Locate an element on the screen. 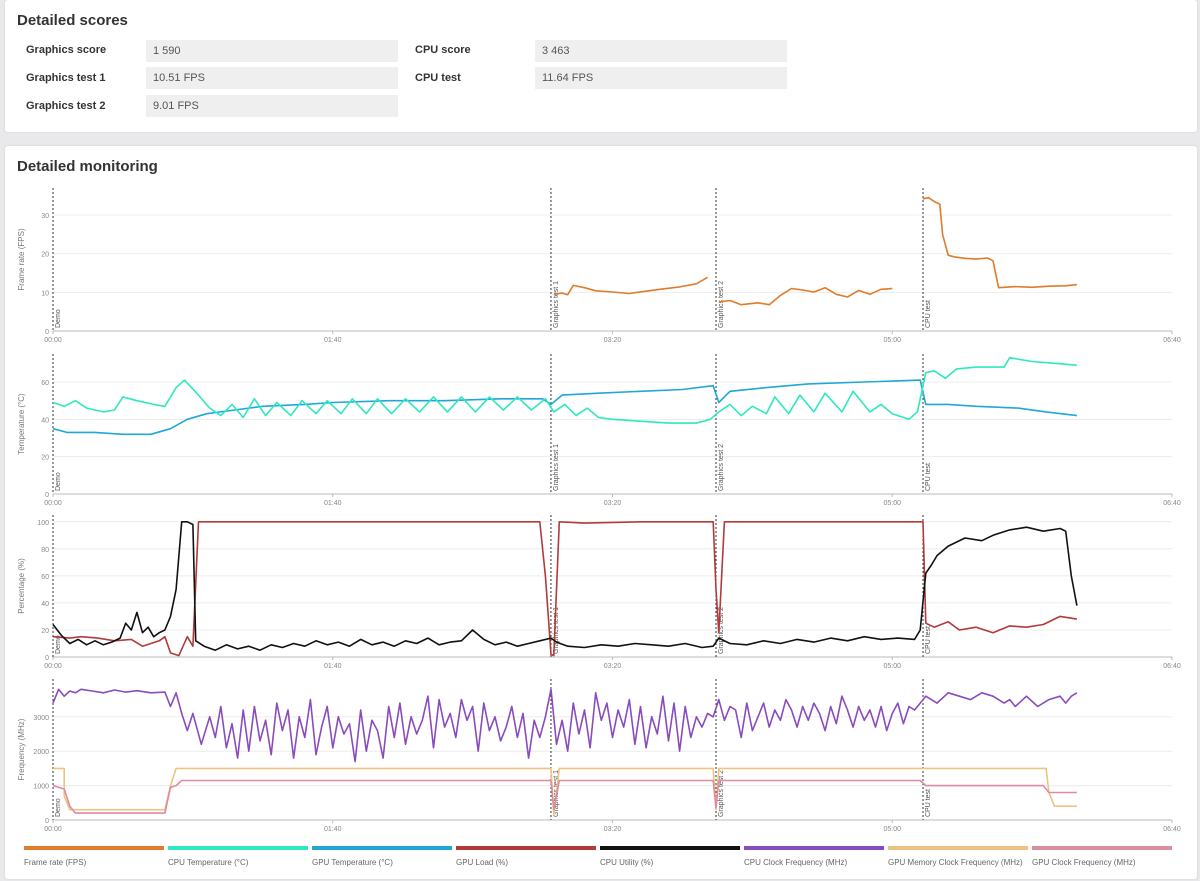  y-tick-label: 1000 is located at coordinates (41, 787).